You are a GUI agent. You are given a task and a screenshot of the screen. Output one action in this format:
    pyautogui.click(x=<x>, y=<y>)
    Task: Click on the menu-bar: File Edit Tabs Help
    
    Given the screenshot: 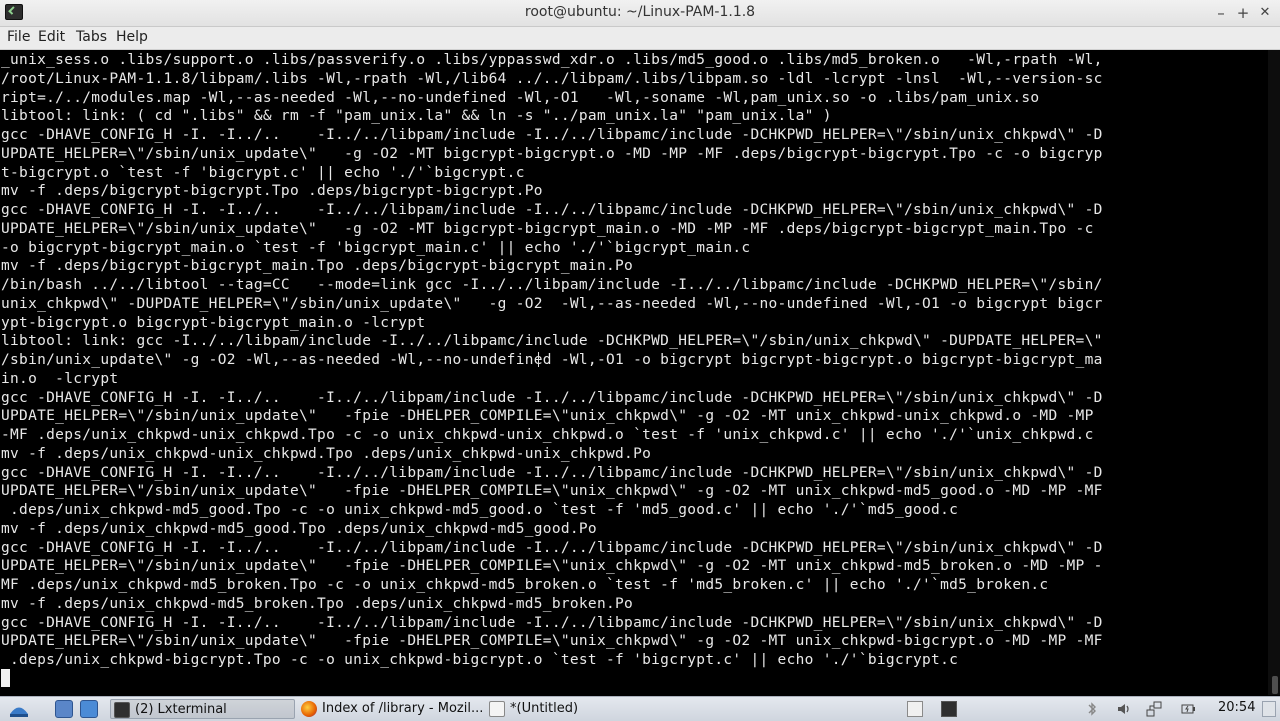 What is the action you would take?
    pyautogui.click(x=640, y=38)
    